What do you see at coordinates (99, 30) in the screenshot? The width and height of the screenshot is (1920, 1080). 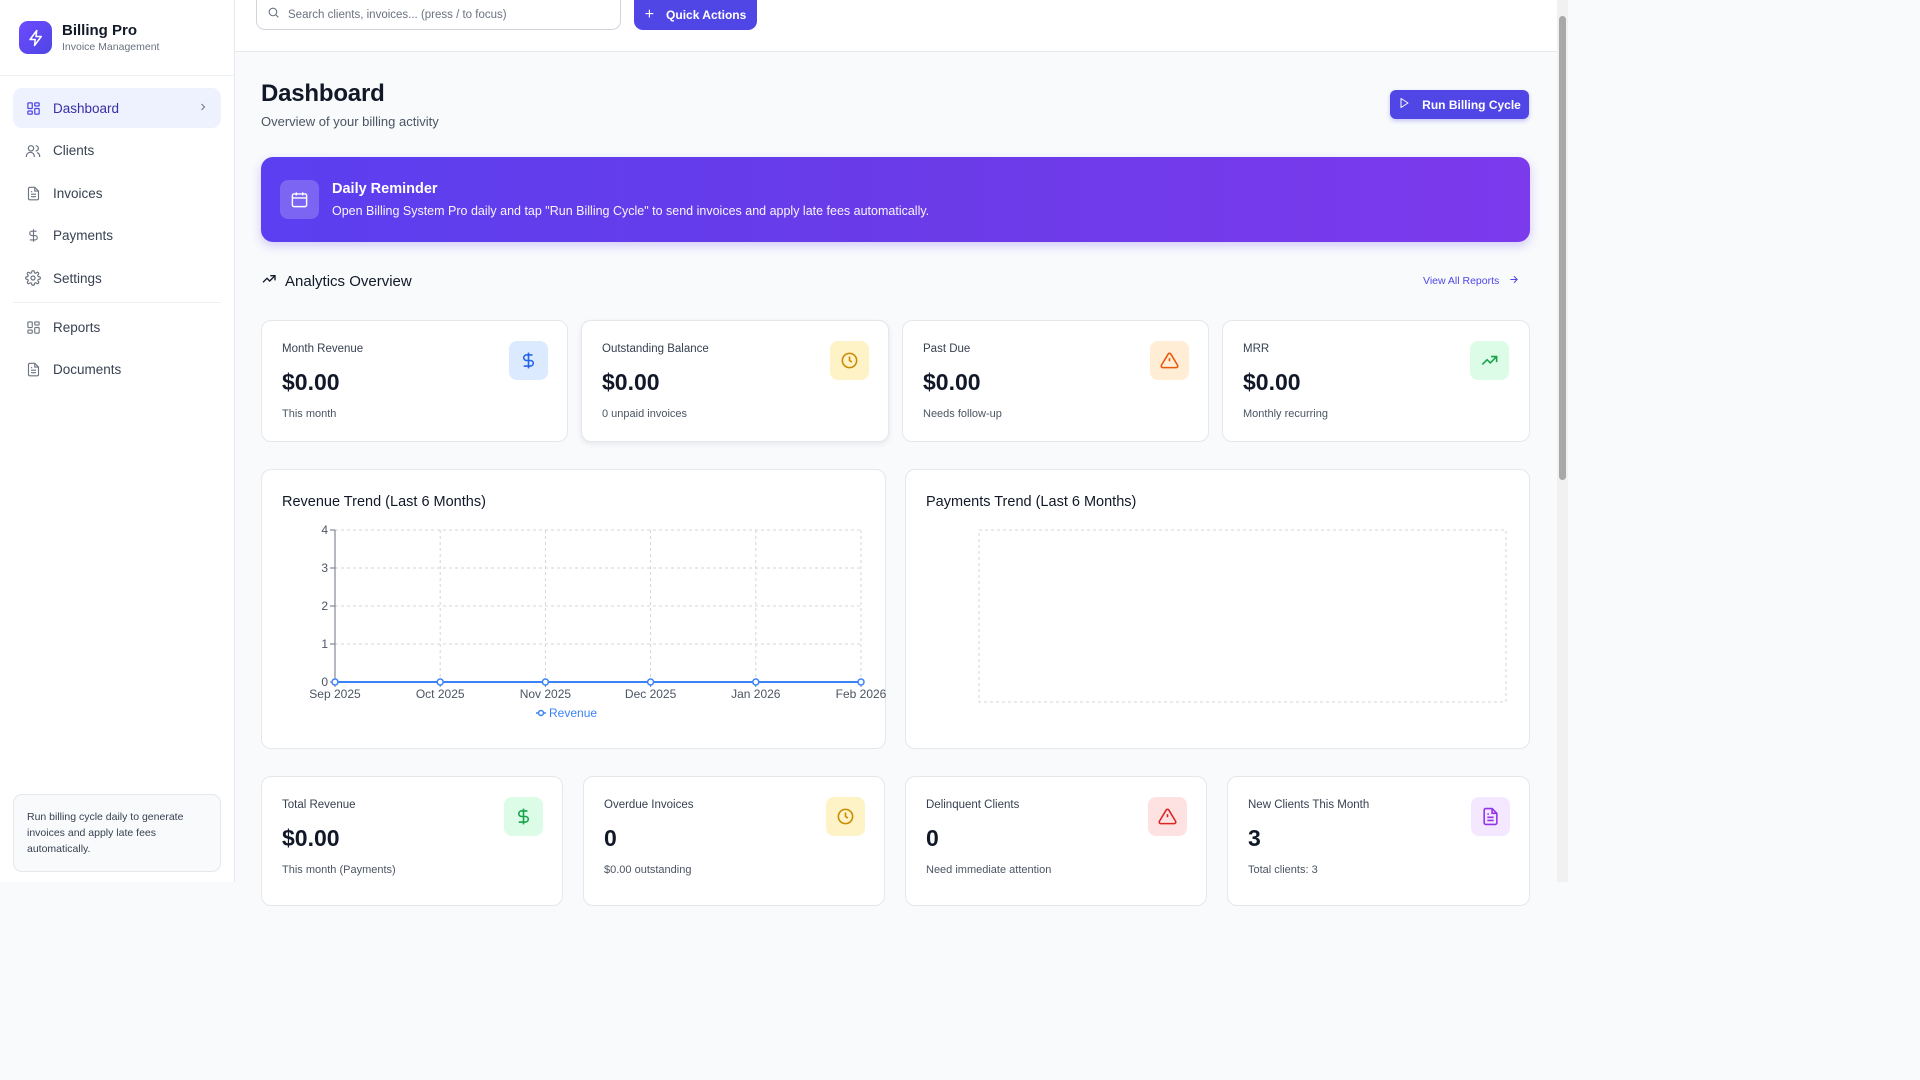 I see `brand-title: Billing Pro` at bounding box center [99, 30].